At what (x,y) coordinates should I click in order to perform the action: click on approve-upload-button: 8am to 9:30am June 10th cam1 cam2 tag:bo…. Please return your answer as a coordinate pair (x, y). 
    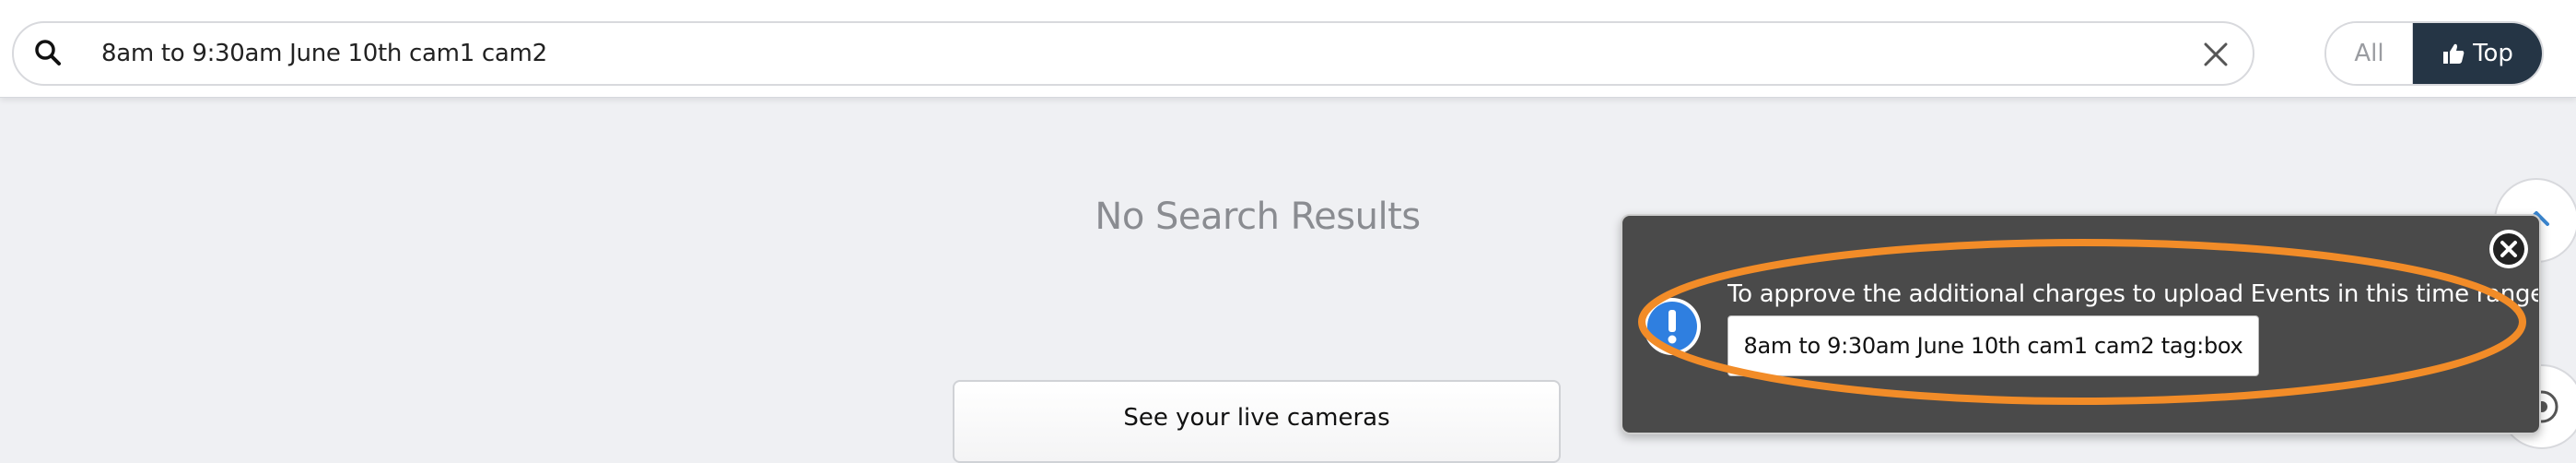
    Looking at the image, I should click on (1993, 345).